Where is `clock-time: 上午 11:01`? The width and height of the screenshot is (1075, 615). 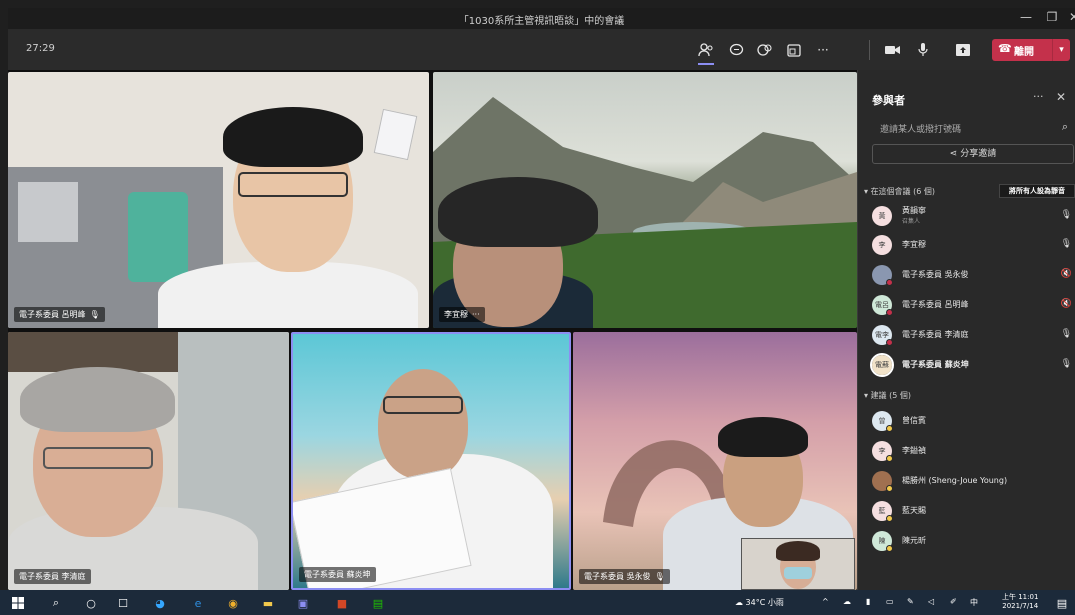
clock-time: 上午 11:01 is located at coordinates (1020, 597).